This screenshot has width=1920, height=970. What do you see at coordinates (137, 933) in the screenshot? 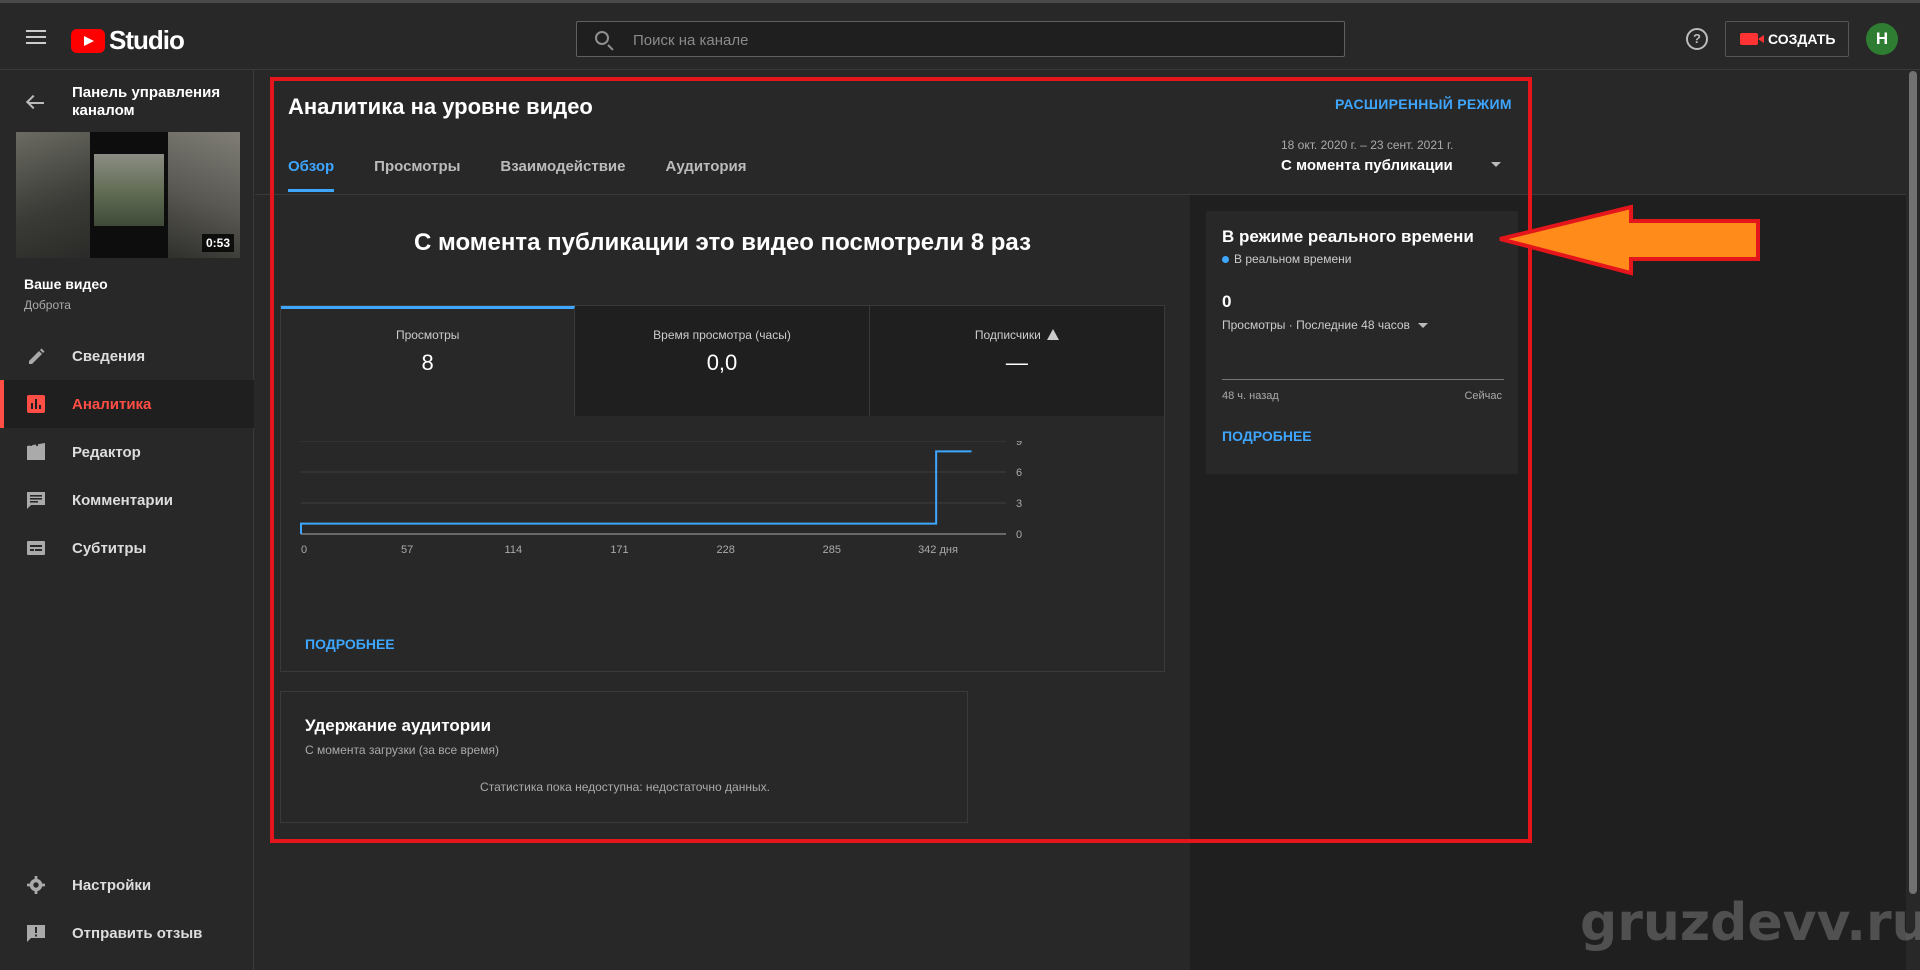
I see `sidebar-item-label: Отправить отзыв` at bounding box center [137, 933].